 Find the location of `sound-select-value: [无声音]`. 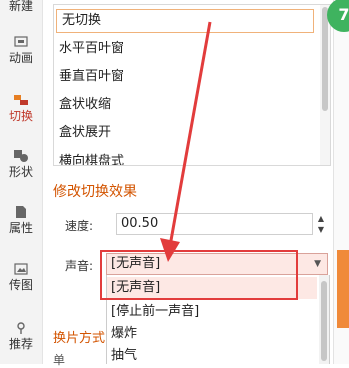

sound-select-value: [无声音] is located at coordinates (136, 263).